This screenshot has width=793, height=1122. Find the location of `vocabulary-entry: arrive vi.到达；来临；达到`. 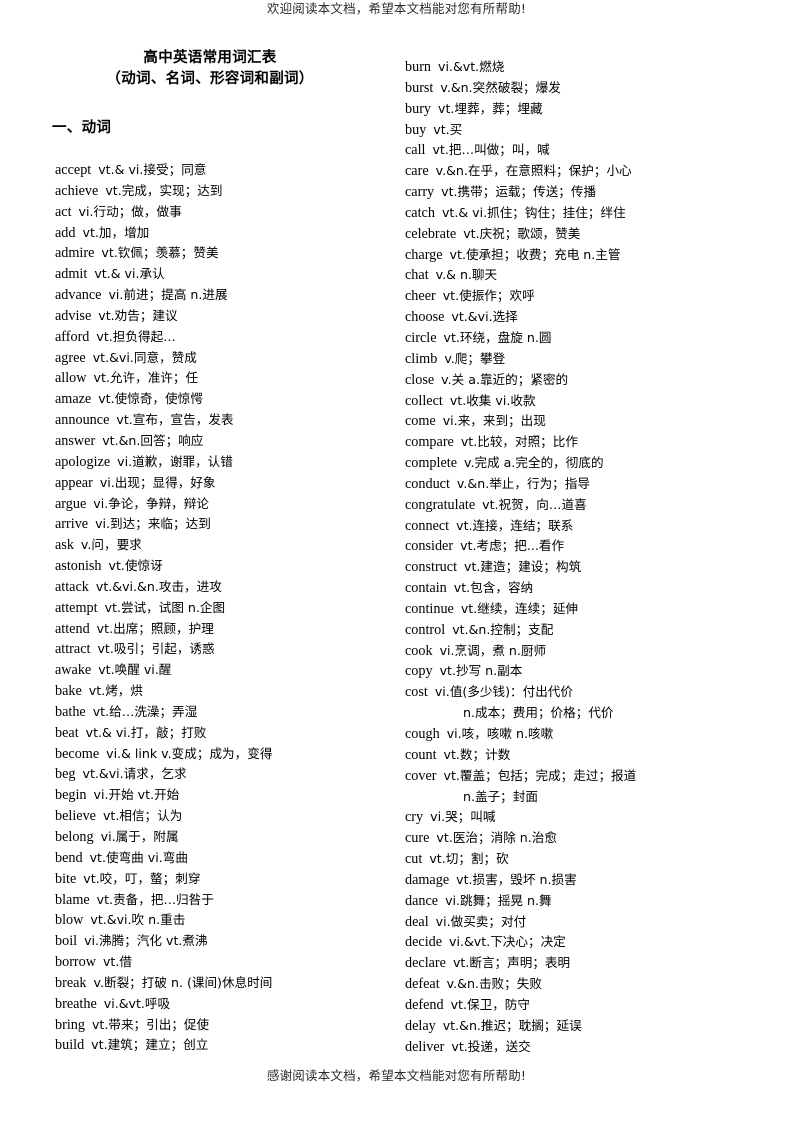

vocabulary-entry: arrive vi.到达；来临；达到 is located at coordinates (220, 524).